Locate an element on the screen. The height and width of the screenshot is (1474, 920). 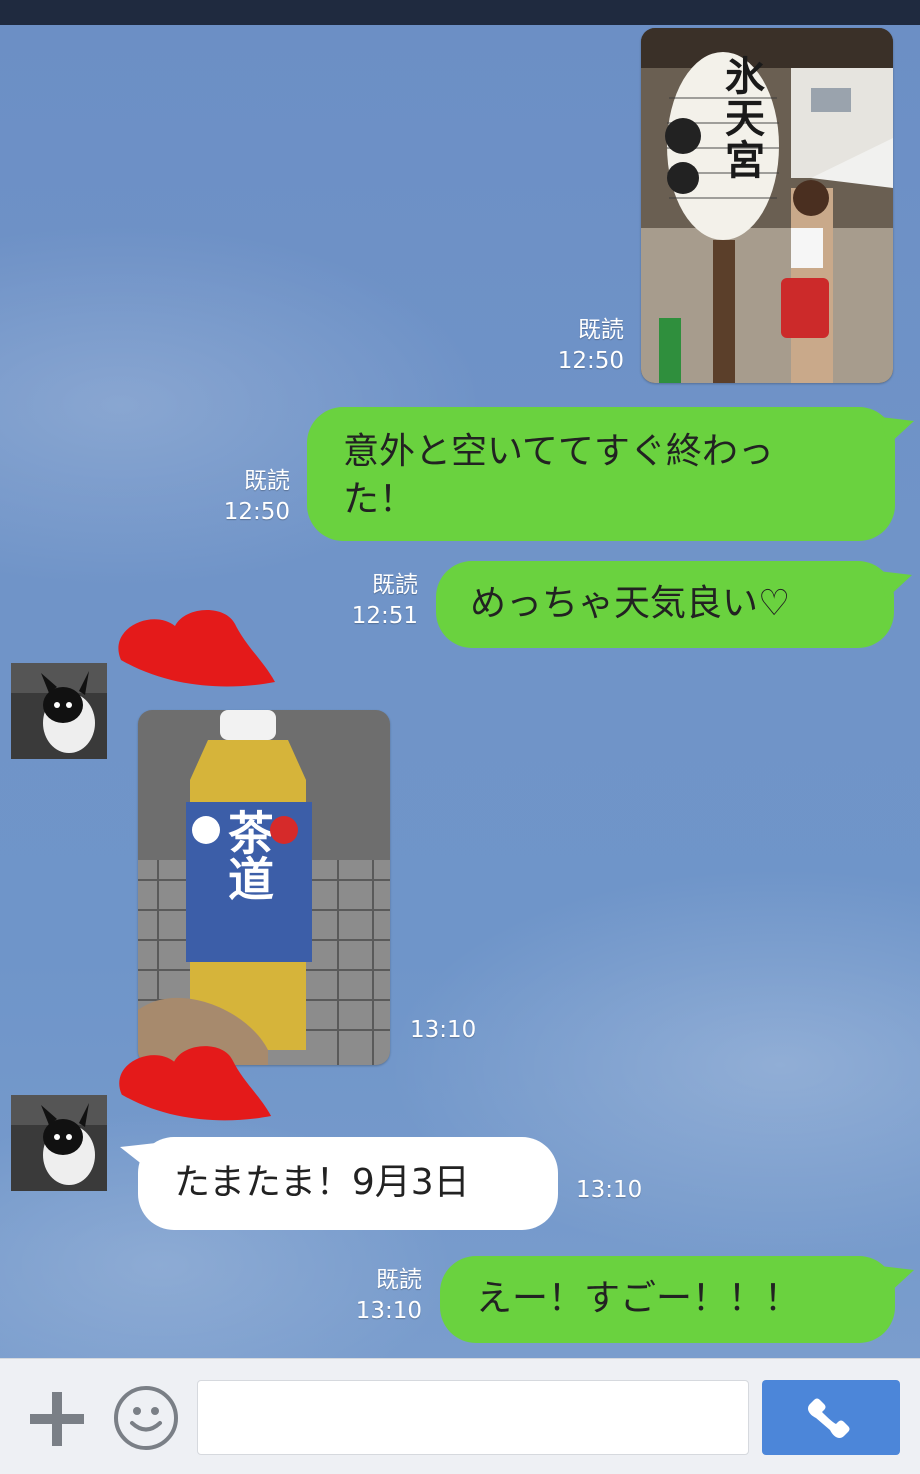
sent-photo-lantern: 氷天宮 is located at coordinates (767, 205).